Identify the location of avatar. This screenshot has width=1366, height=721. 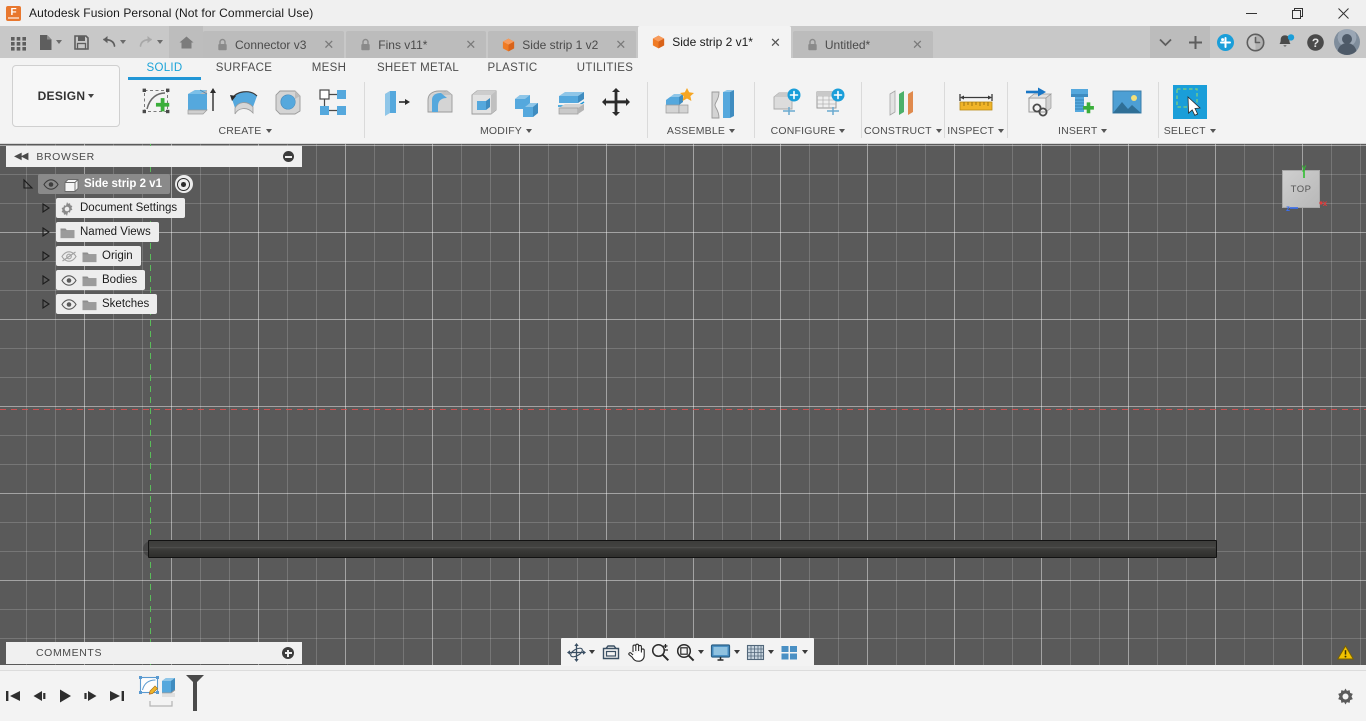
(1347, 42).